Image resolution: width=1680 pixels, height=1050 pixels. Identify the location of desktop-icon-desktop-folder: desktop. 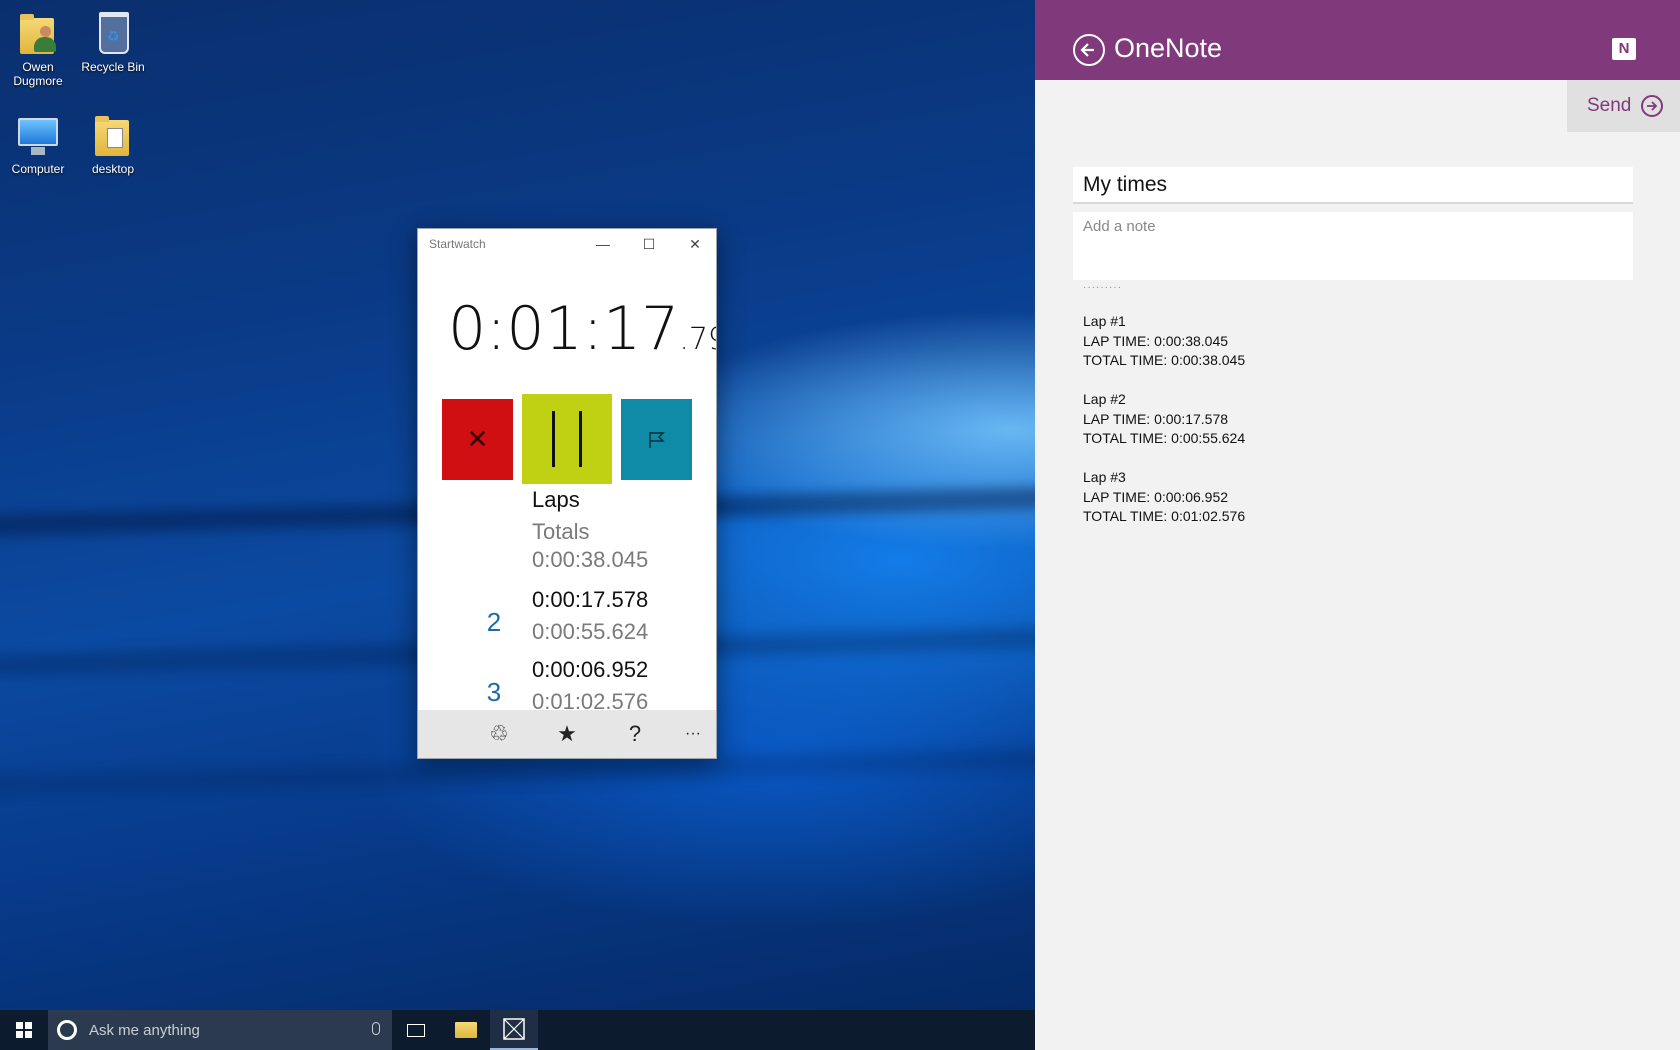
(113, 143).